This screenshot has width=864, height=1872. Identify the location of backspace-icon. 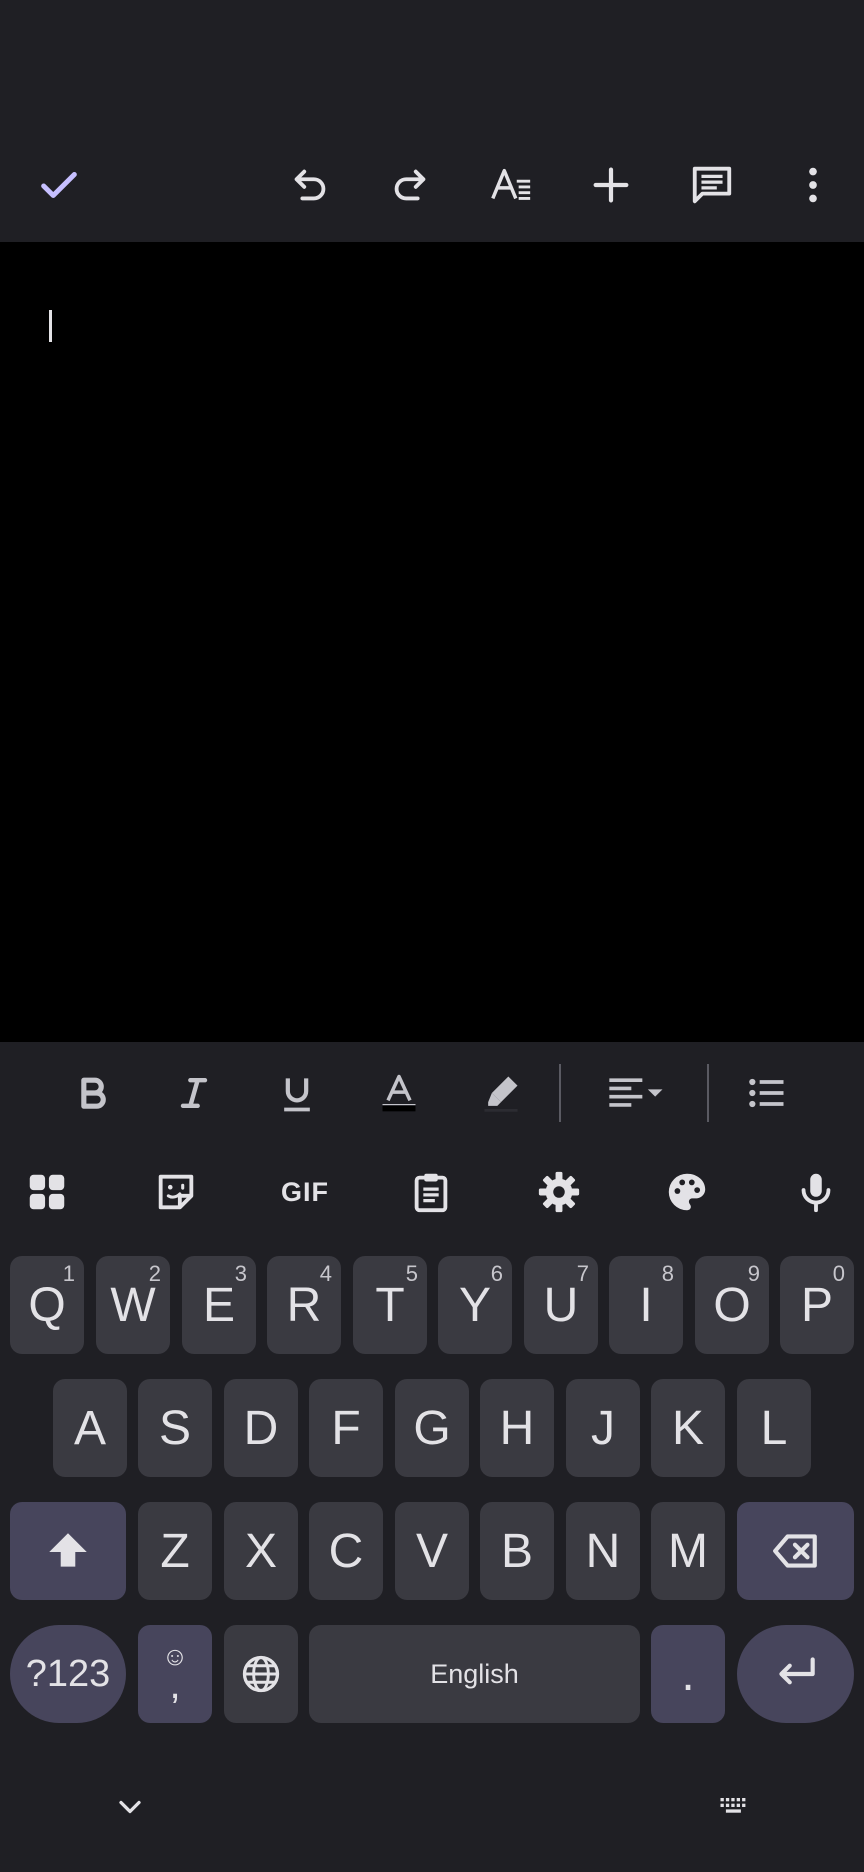
(794, 1551).